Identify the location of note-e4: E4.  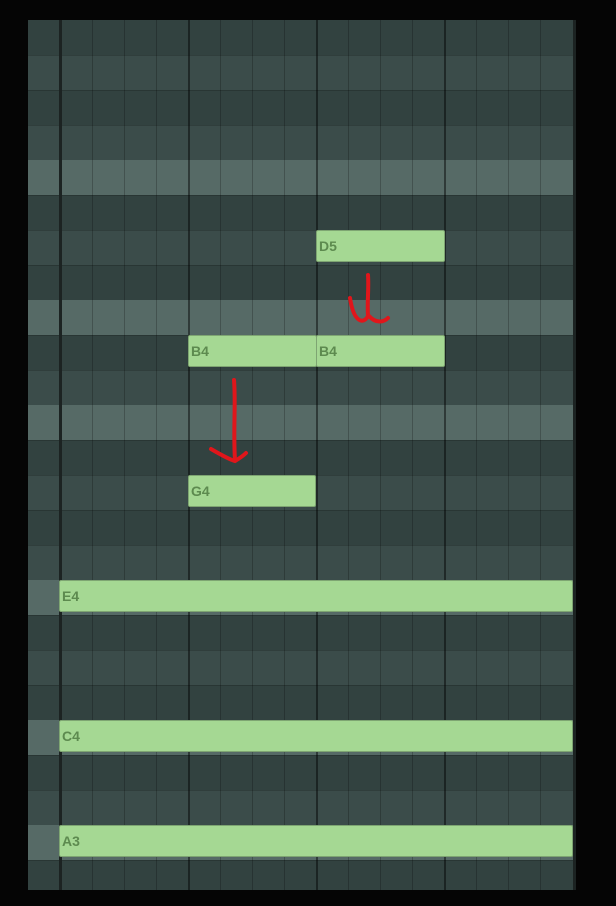
(316, 596).